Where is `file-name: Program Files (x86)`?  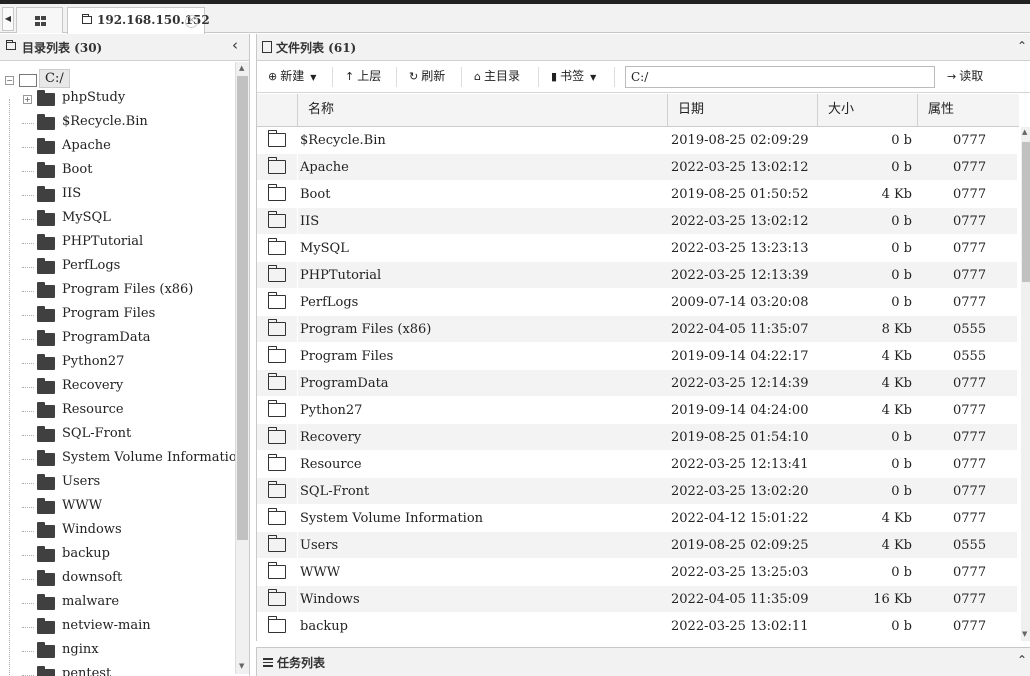 file-name: Program Files (x86) is located at coordinates (365, 329).